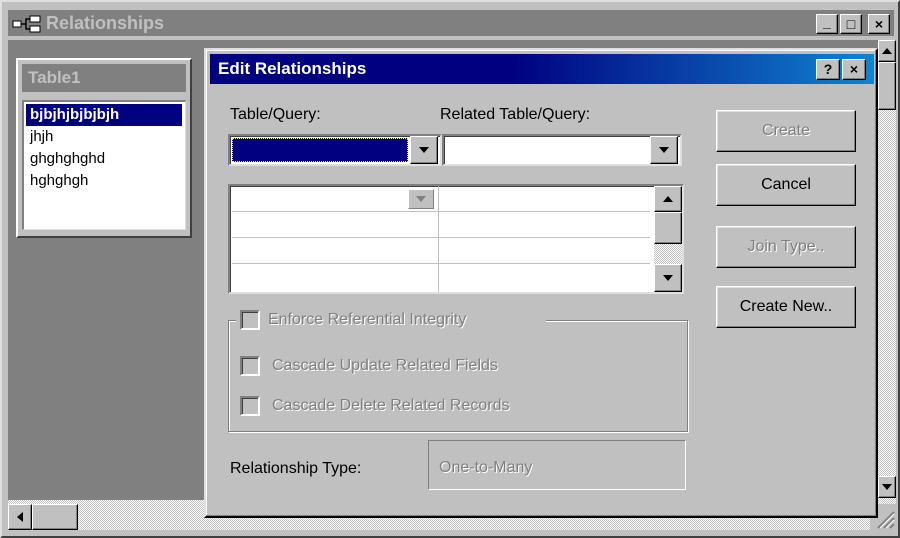 This screenshot has height=538, width=900. I want to click on related-table-dropdown-button, so click(664, 150).